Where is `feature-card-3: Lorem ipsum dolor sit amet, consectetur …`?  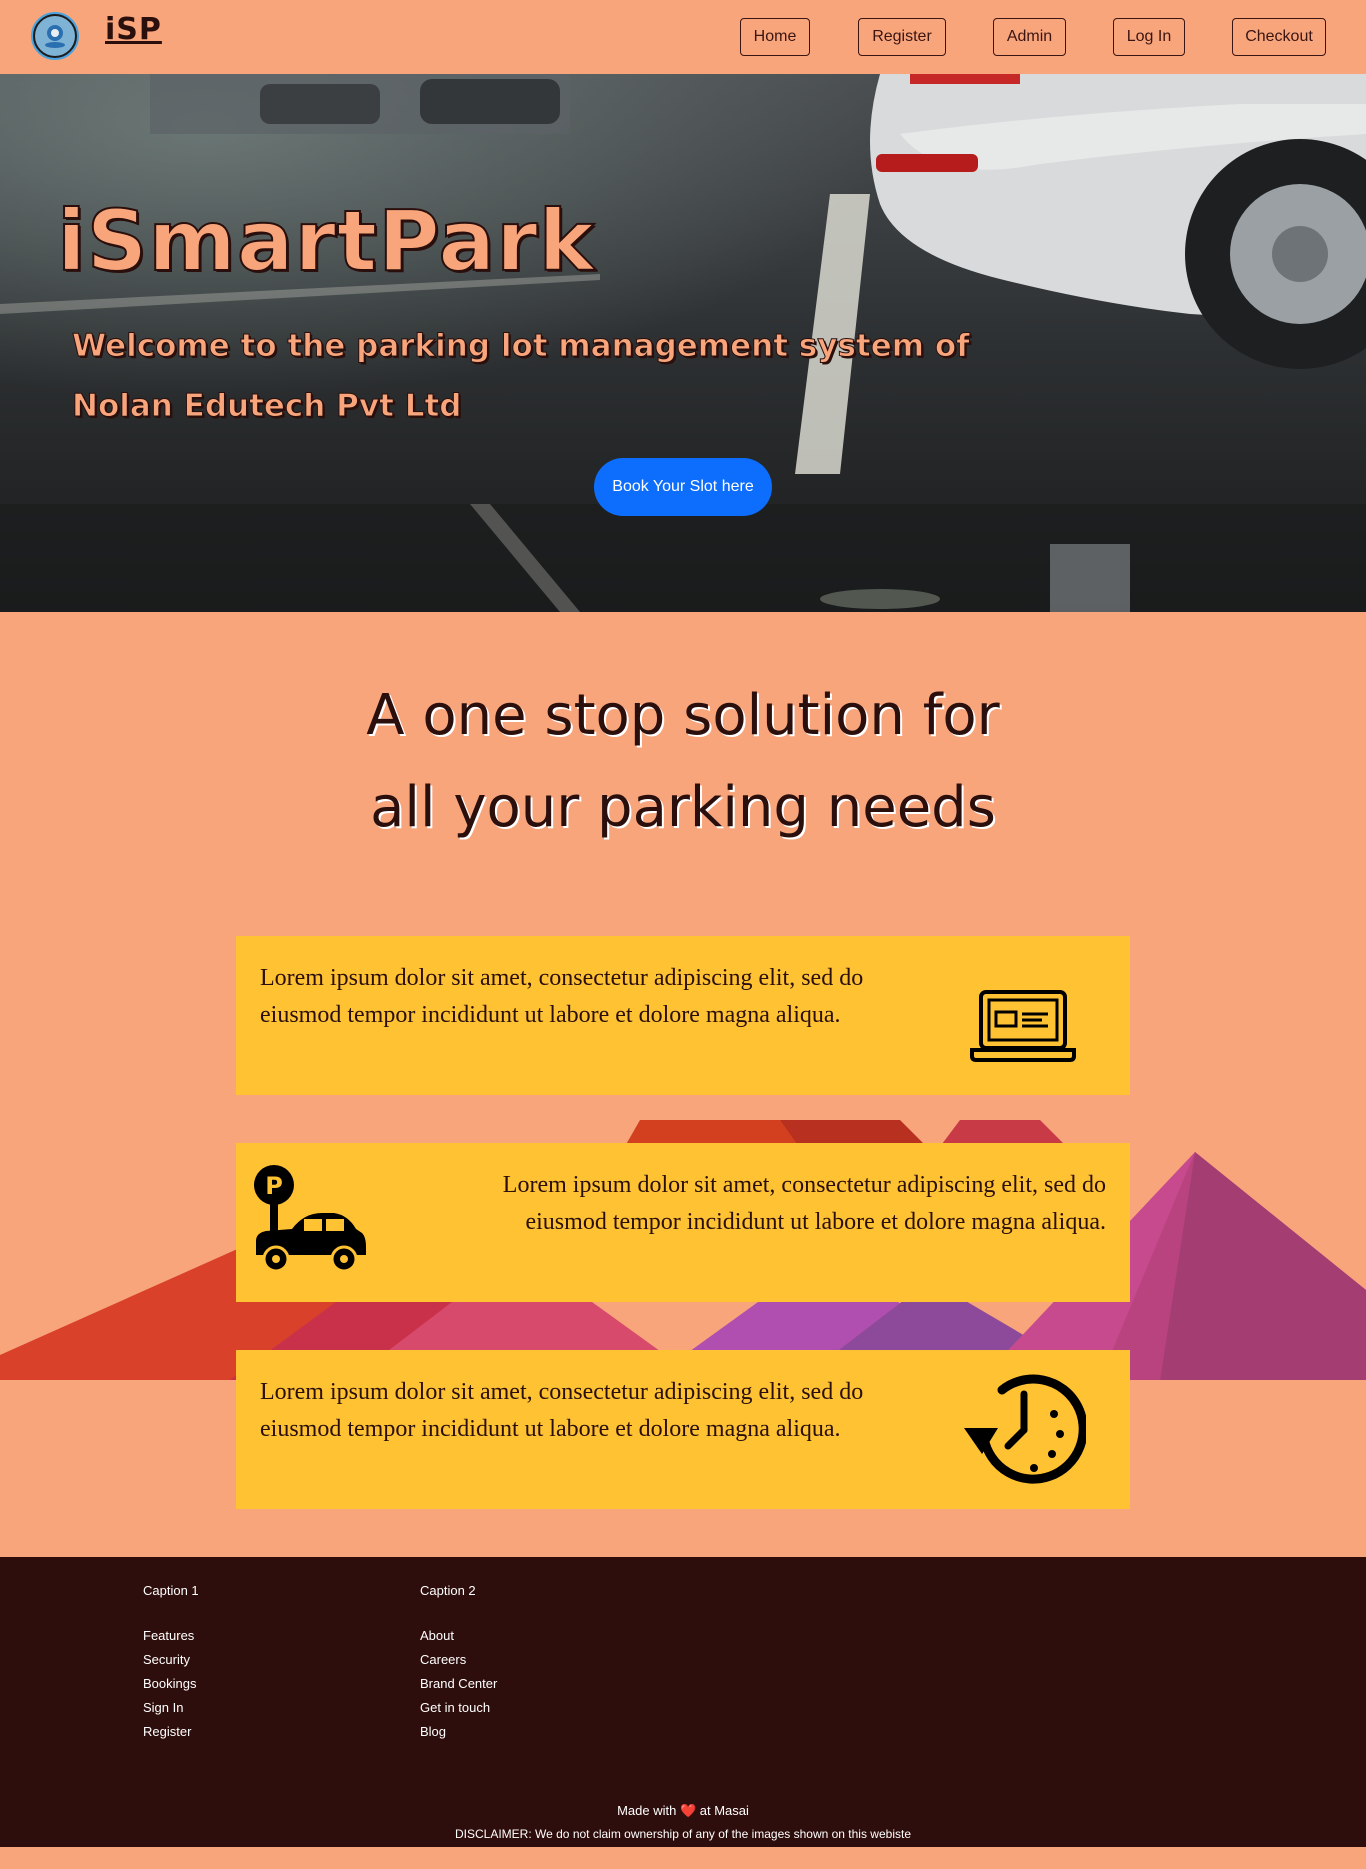
feature-card-3: Lorem ipsum dolor sit amet, consectetur … is located at coordinates (683, 1429).